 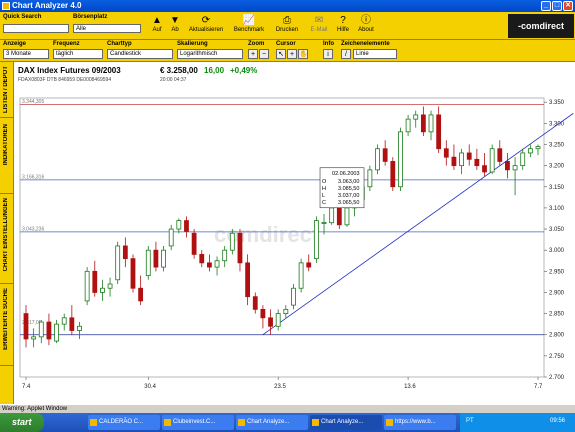 What do you see at coordinates (256, 44) in the screenshot?
I see `zoom-label: Zoom` at bounding box center [256, 44].